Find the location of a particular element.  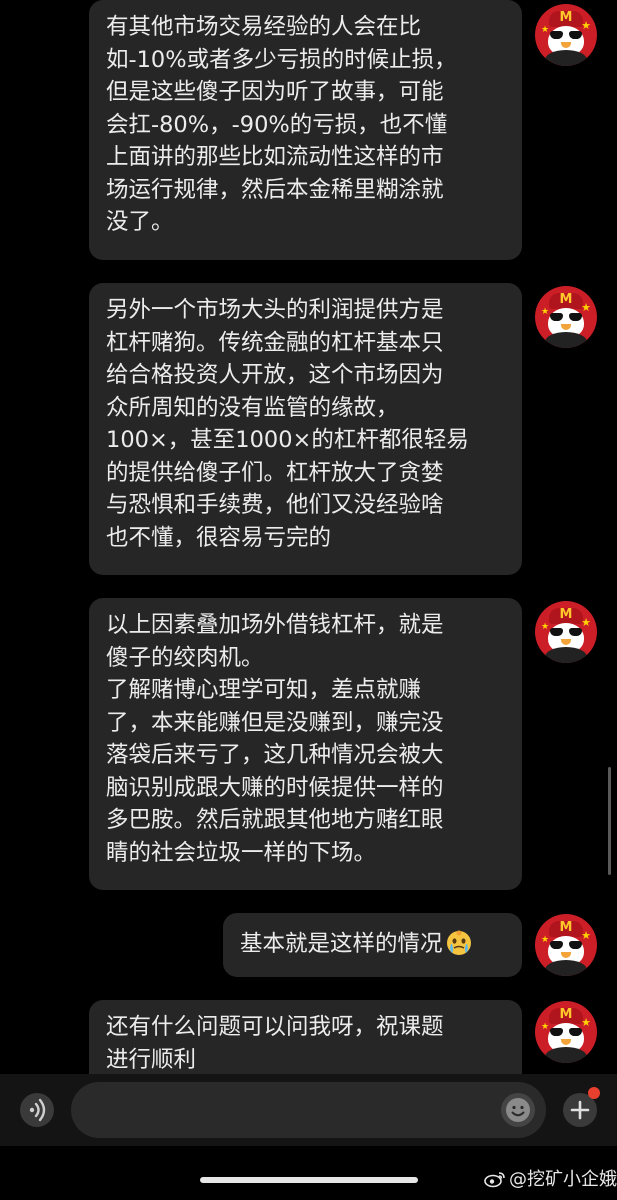

emoji-icon is located at coordinates (518, 1110).